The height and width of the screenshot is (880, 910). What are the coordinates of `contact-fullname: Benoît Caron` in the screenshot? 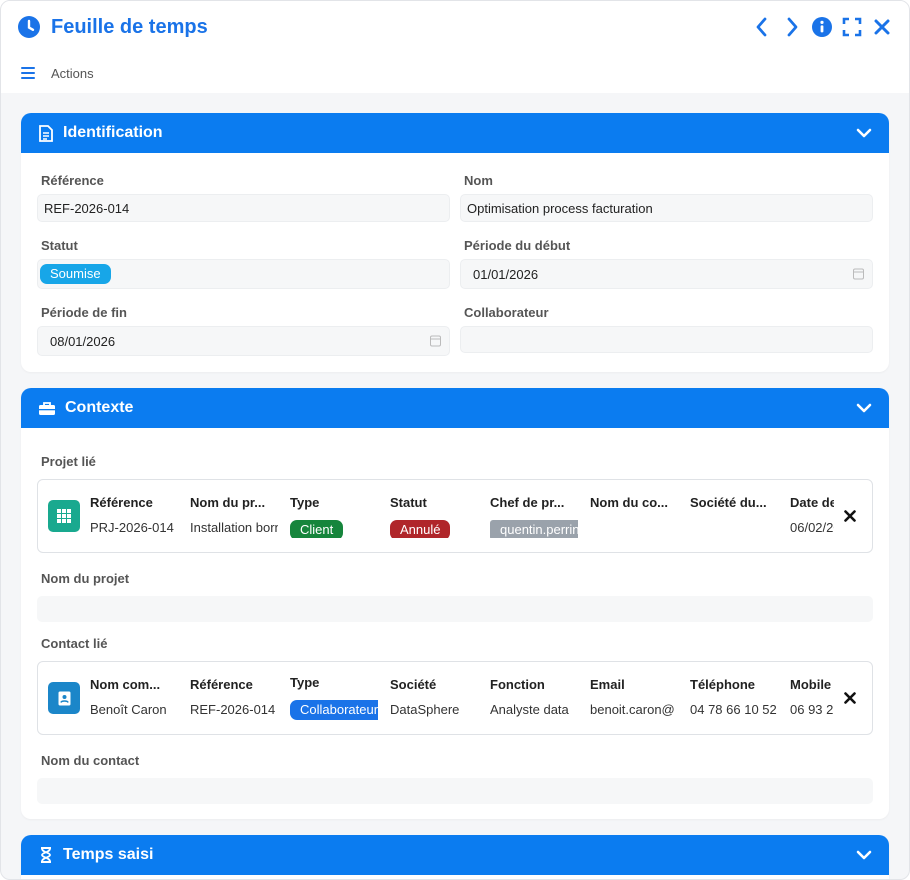 It's located at (128, 709).